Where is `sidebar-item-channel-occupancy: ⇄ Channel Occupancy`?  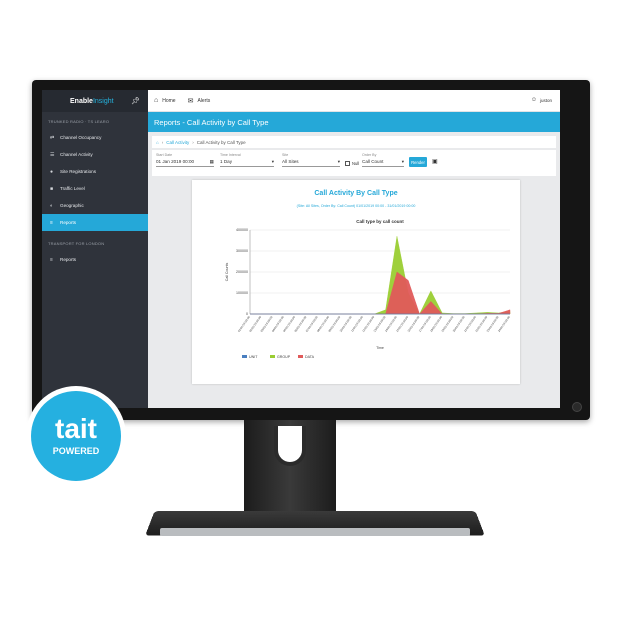 sidebar-item-channel-occupancy: ⇄ Channel Occupancy is located at coordinates (95, 137).